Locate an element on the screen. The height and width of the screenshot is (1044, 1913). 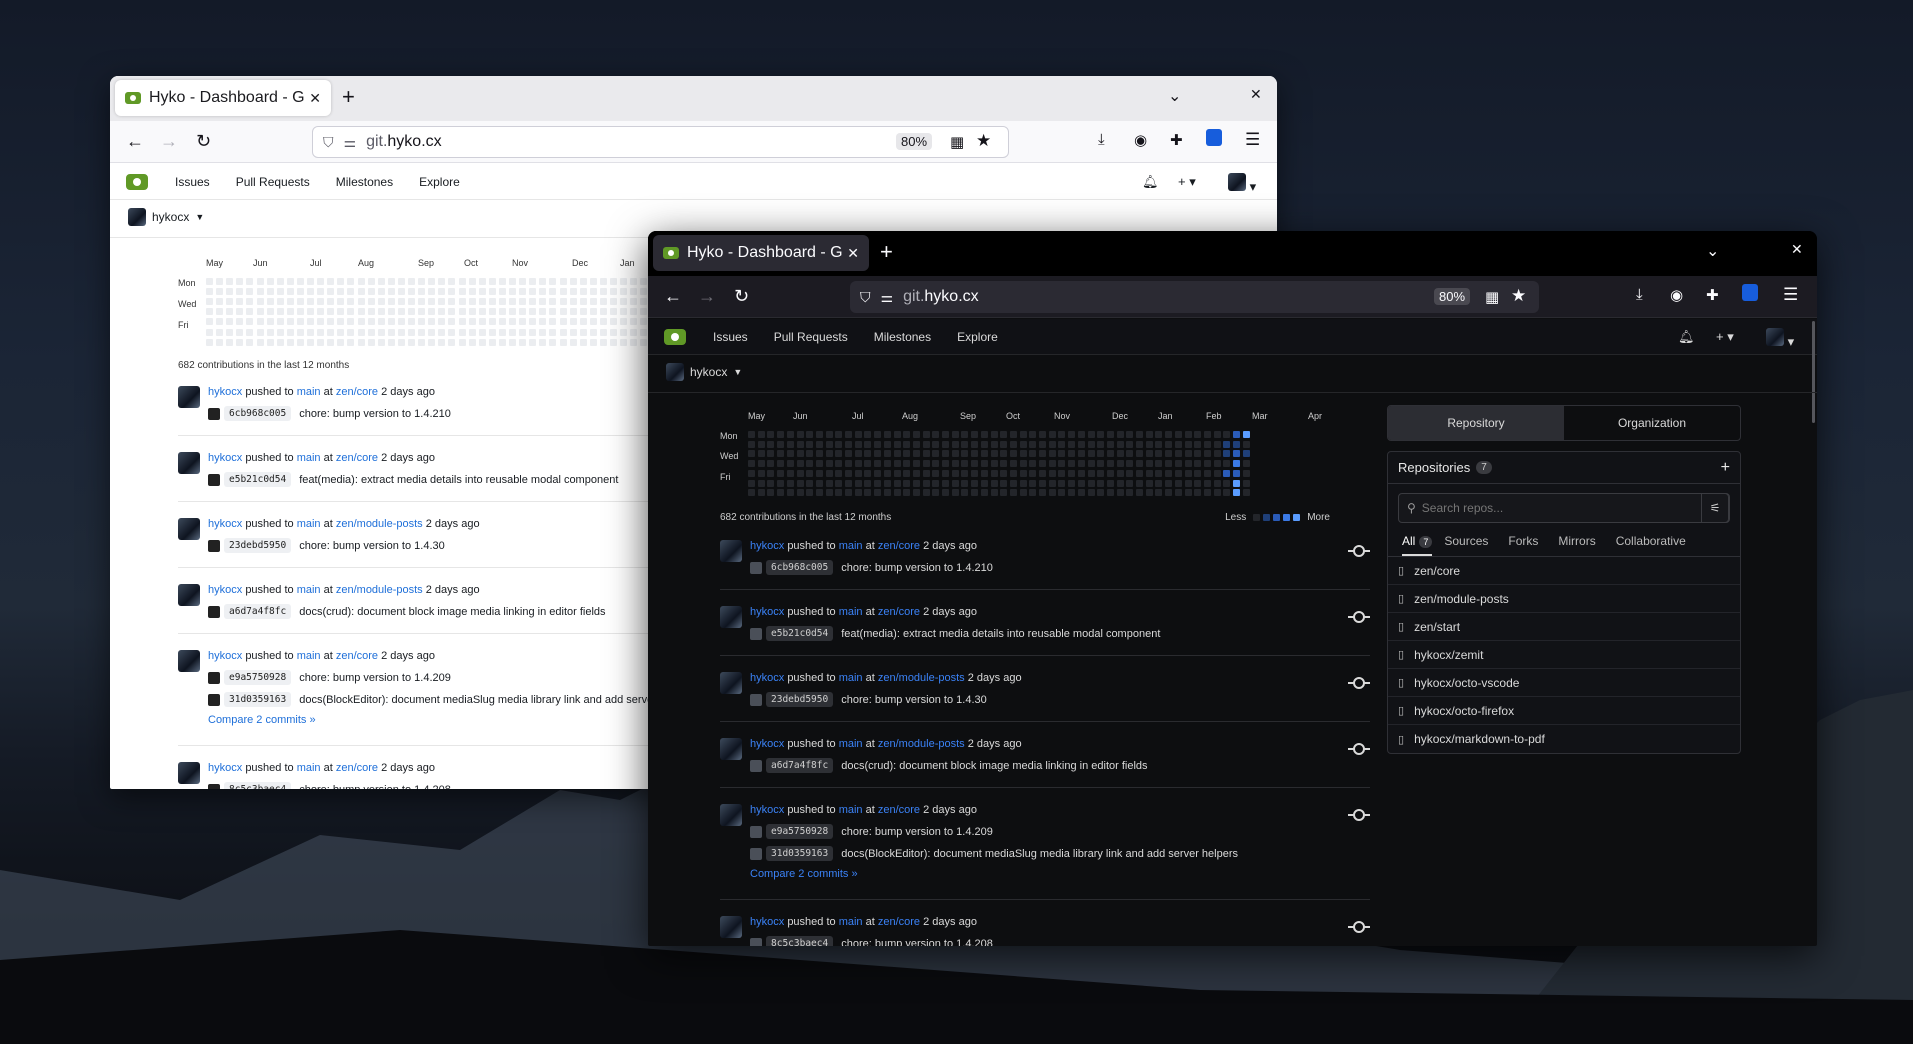
context-switcher: hykocx ▼ is located at coordinates (704, 372).